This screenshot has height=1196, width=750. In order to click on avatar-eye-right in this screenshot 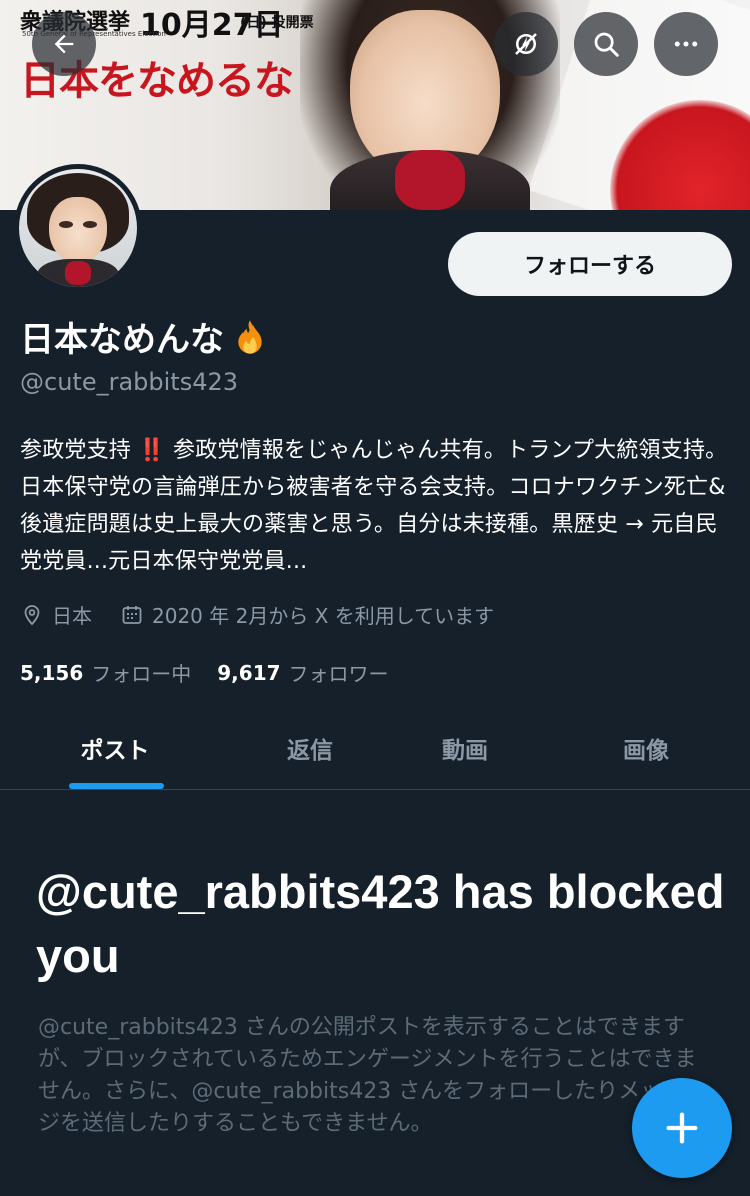, I will do `click(90, 224)`.